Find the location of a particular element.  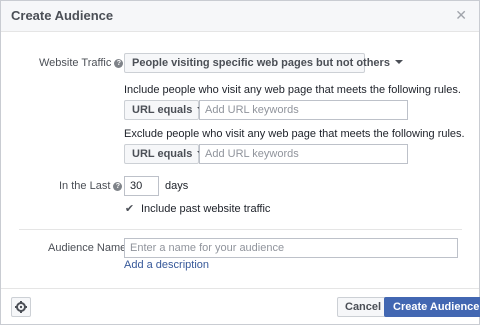

settings-button is located at coordinates (21, 307).